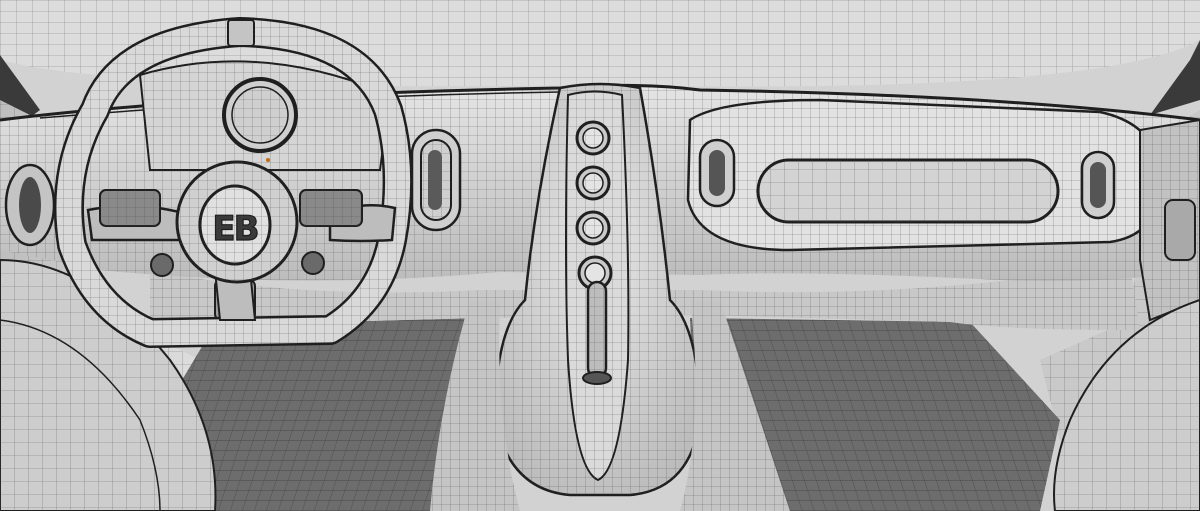 The width and height of the screenshot is (1200, 511). What do you see at coordinates (234, 229) in the screenshot?
I see `hub-badge-text: EB` at bounding box center [234, 229].